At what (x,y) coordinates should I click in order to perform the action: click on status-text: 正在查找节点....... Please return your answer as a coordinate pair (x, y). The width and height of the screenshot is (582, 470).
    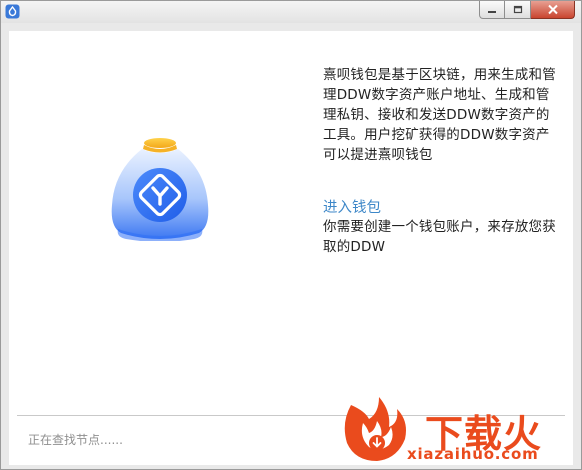
    Looking at the image, I should click on (75, 440).